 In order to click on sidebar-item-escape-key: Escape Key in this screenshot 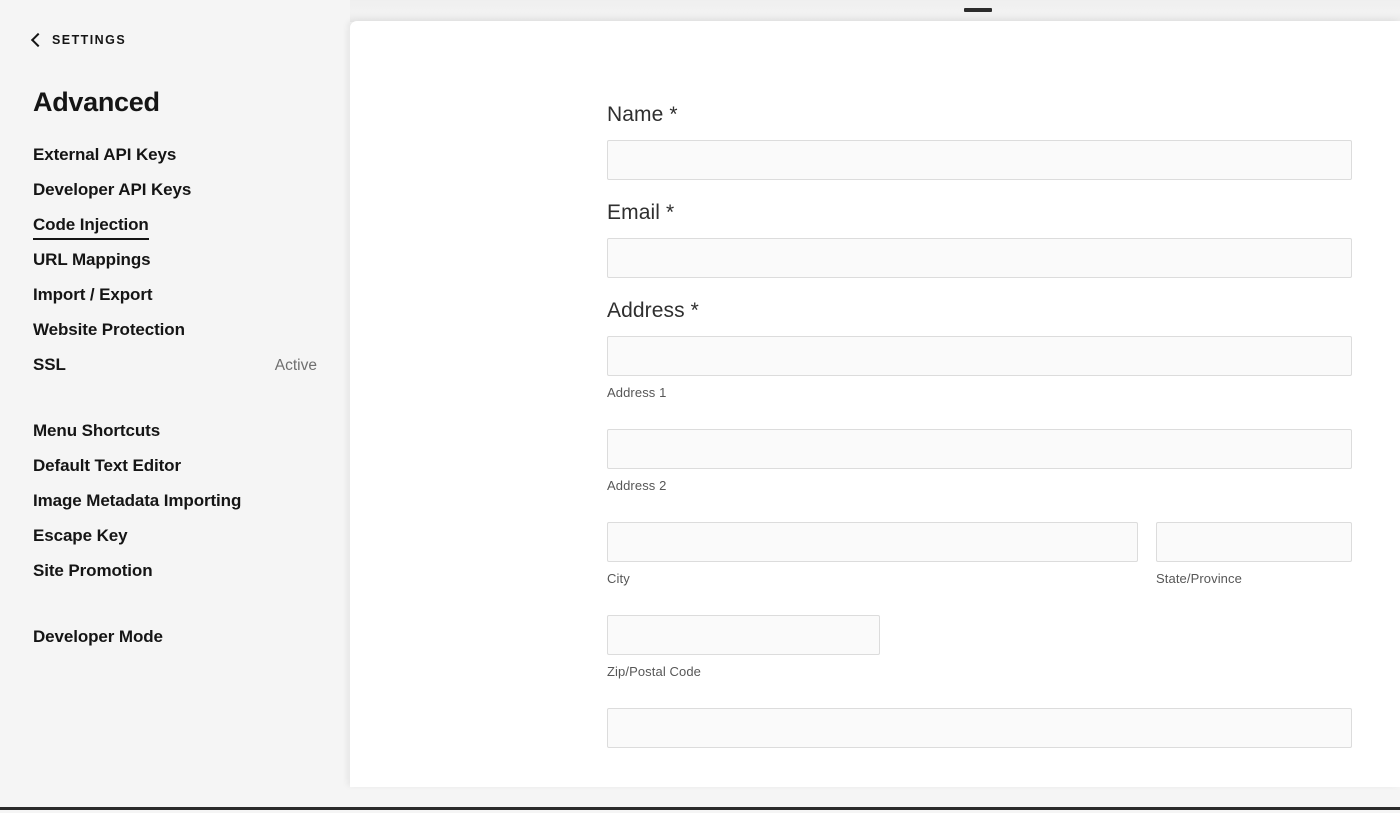, I will do `click(175, 542)`.